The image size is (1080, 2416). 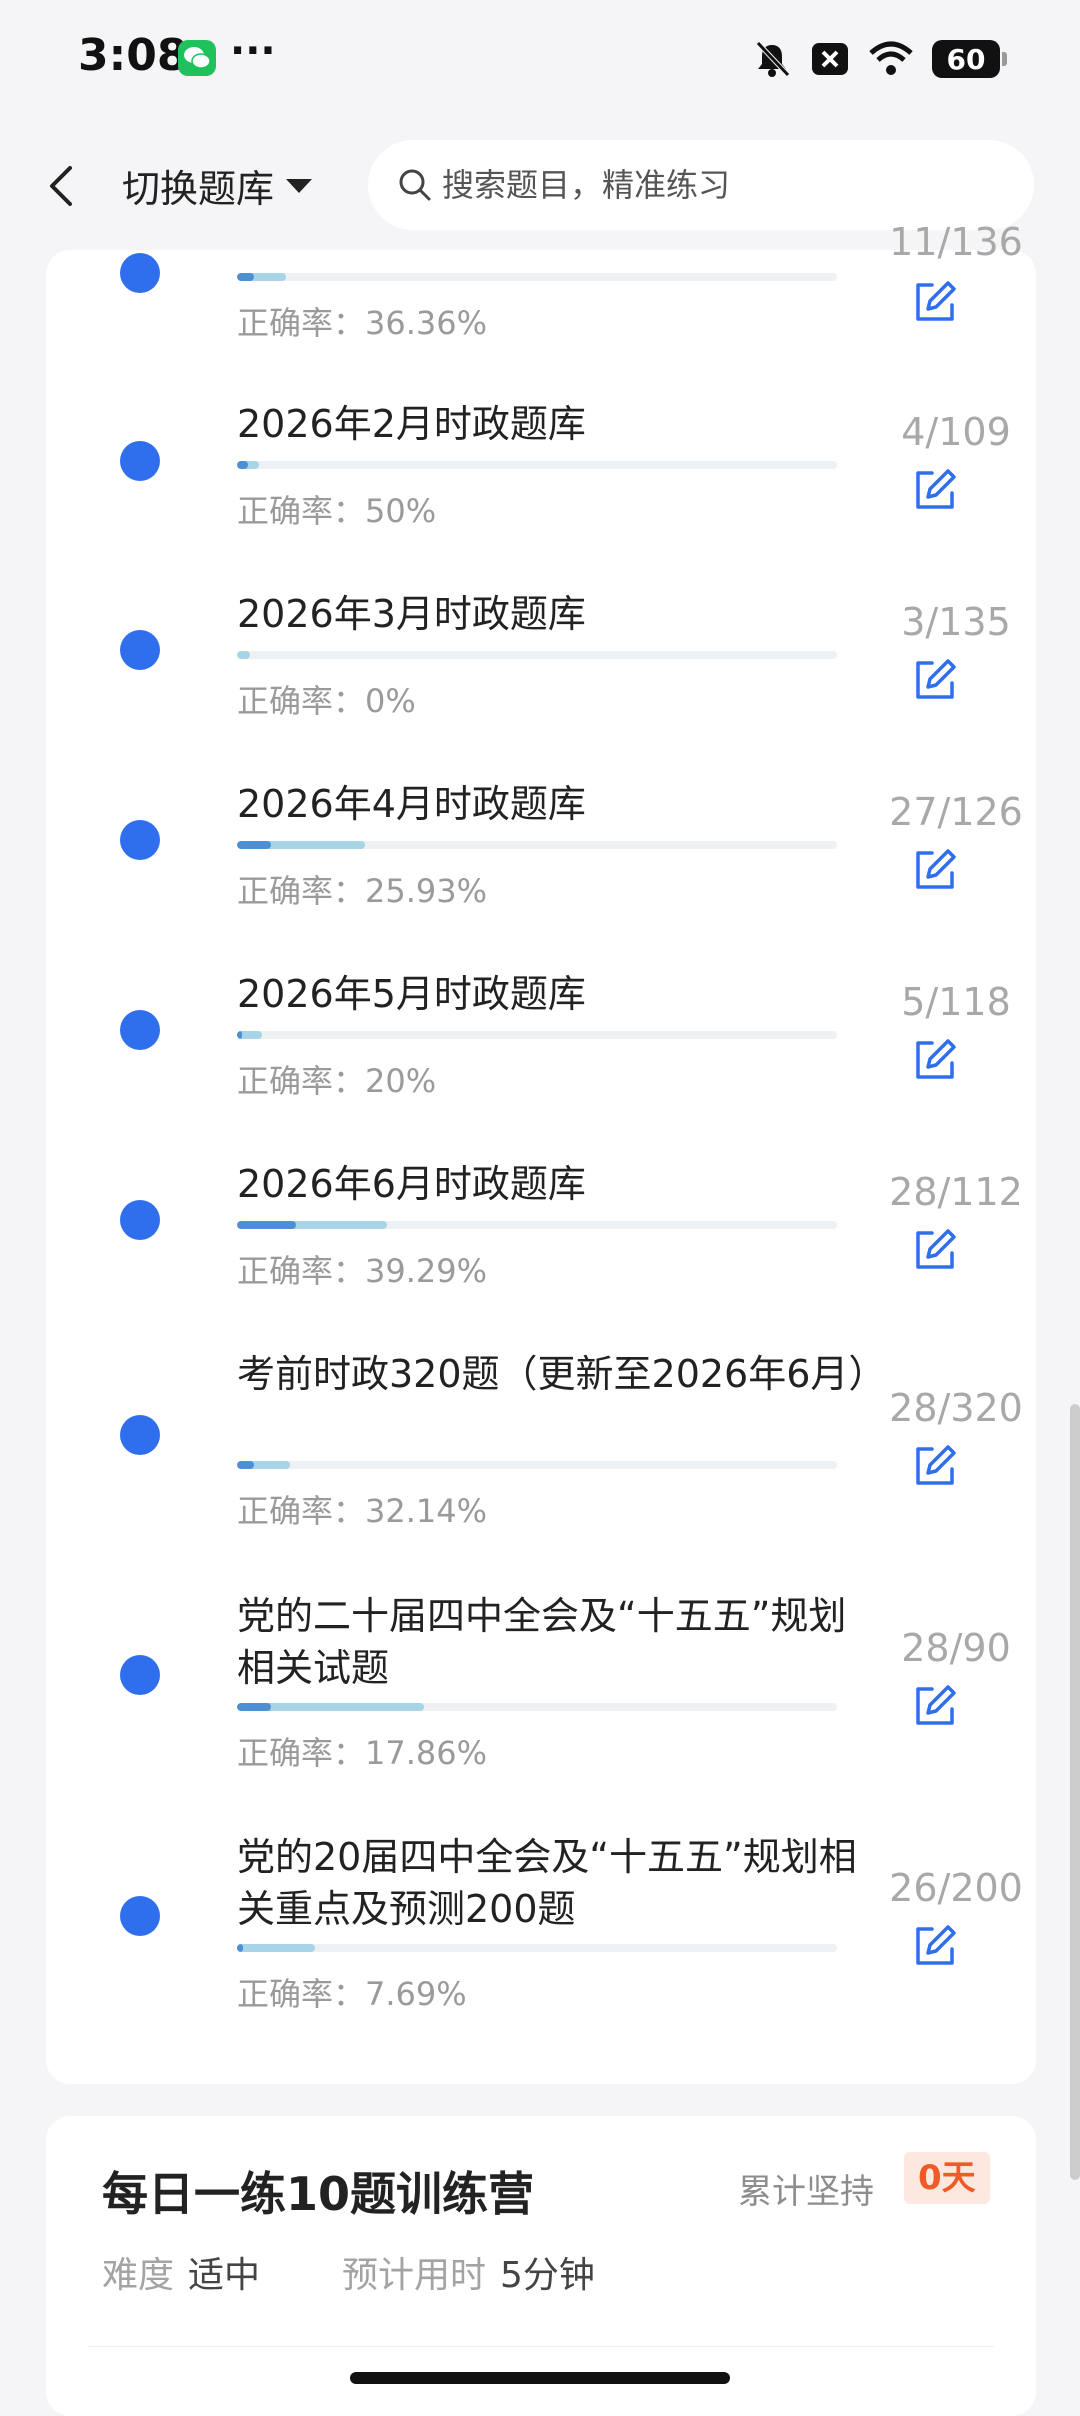 I want to click on bank-title: 2026年4月时政题库, so click(x=411, y=804).